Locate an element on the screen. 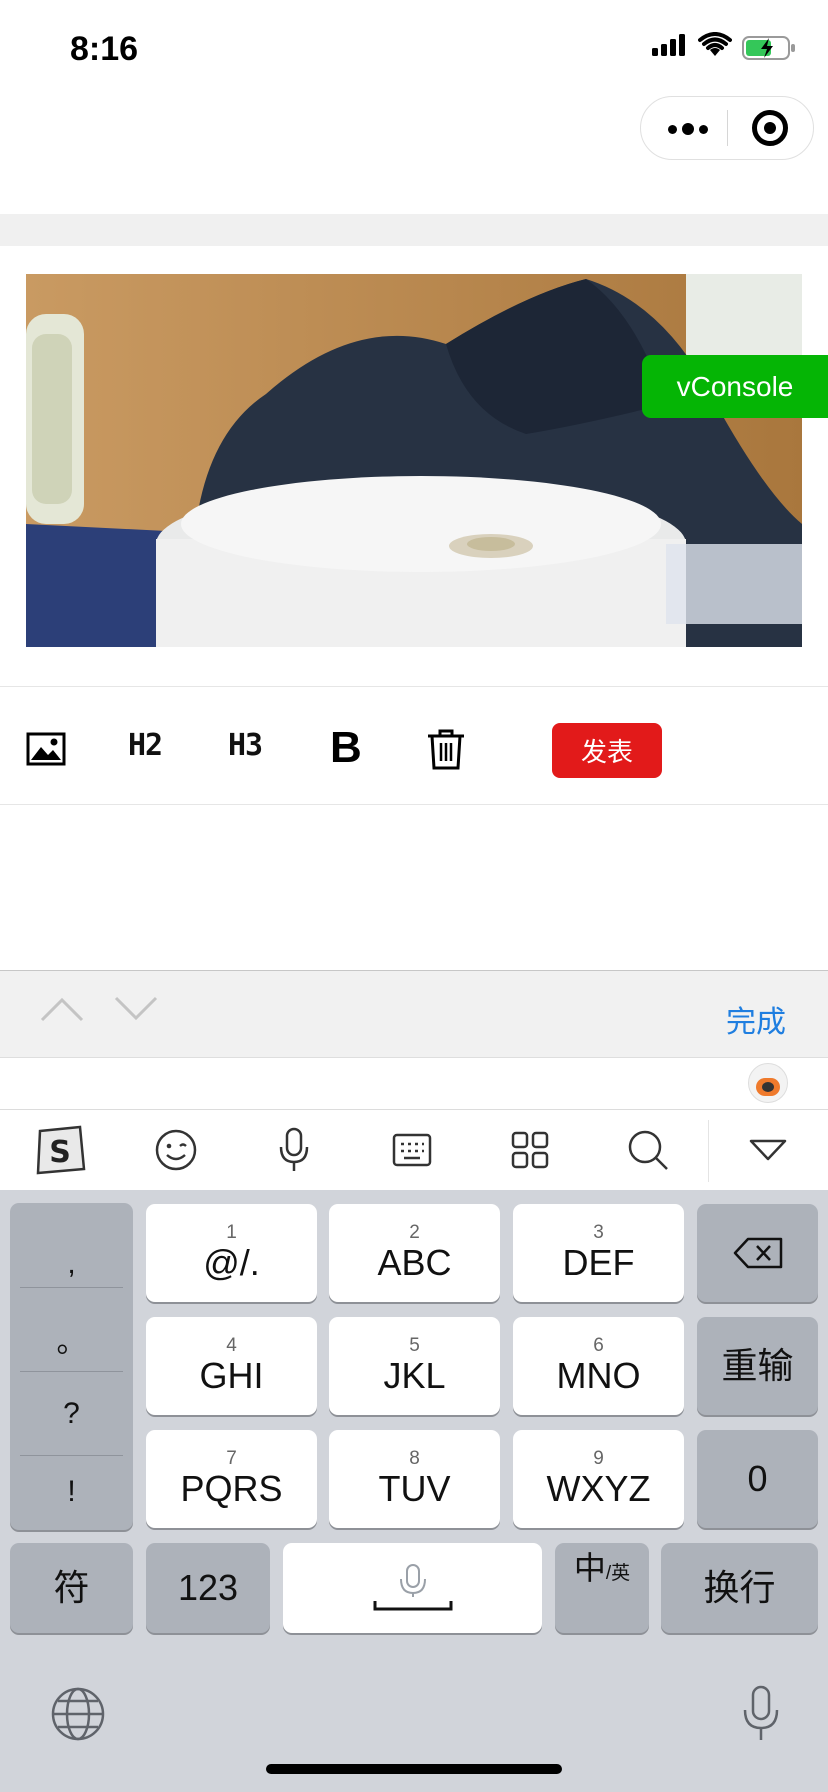 The height and width of the screenshot is (1792, 828). punctuation-column: , 。 ? ! is located at coordinates (71, 1366).